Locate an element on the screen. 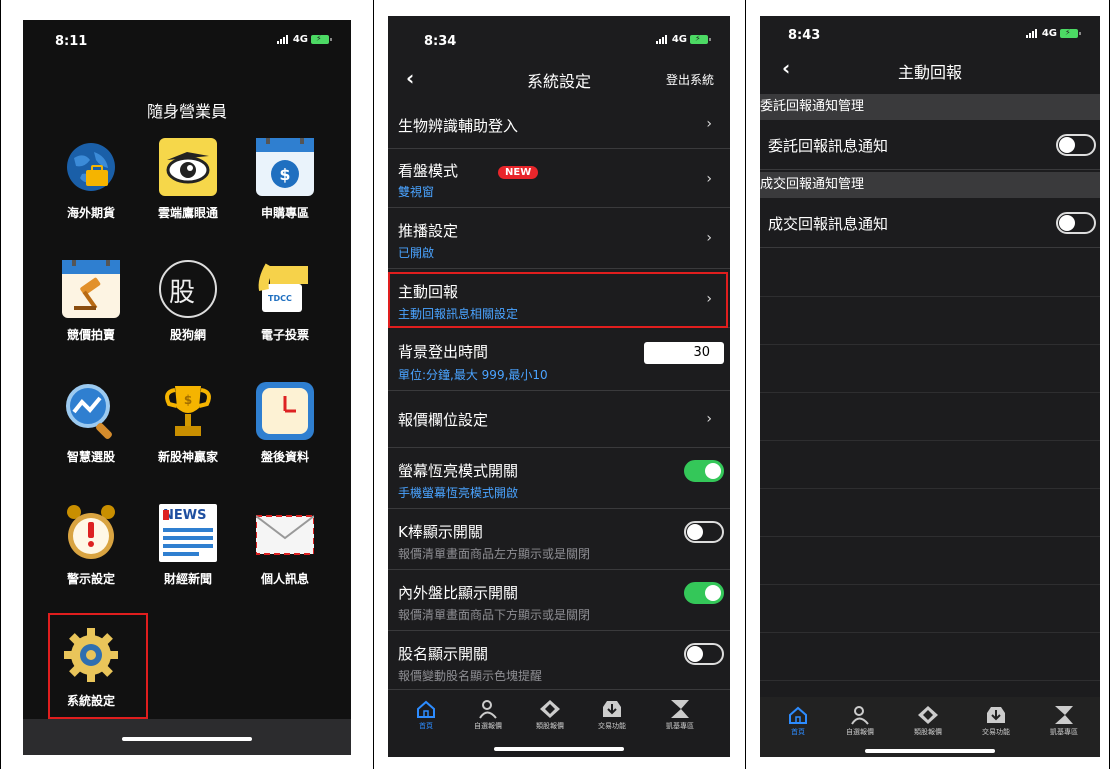 The height and width of the screenshot is (769, 1110). app-ipo-winner: $ 新股神贏家 is located at coordinates (188, 423).